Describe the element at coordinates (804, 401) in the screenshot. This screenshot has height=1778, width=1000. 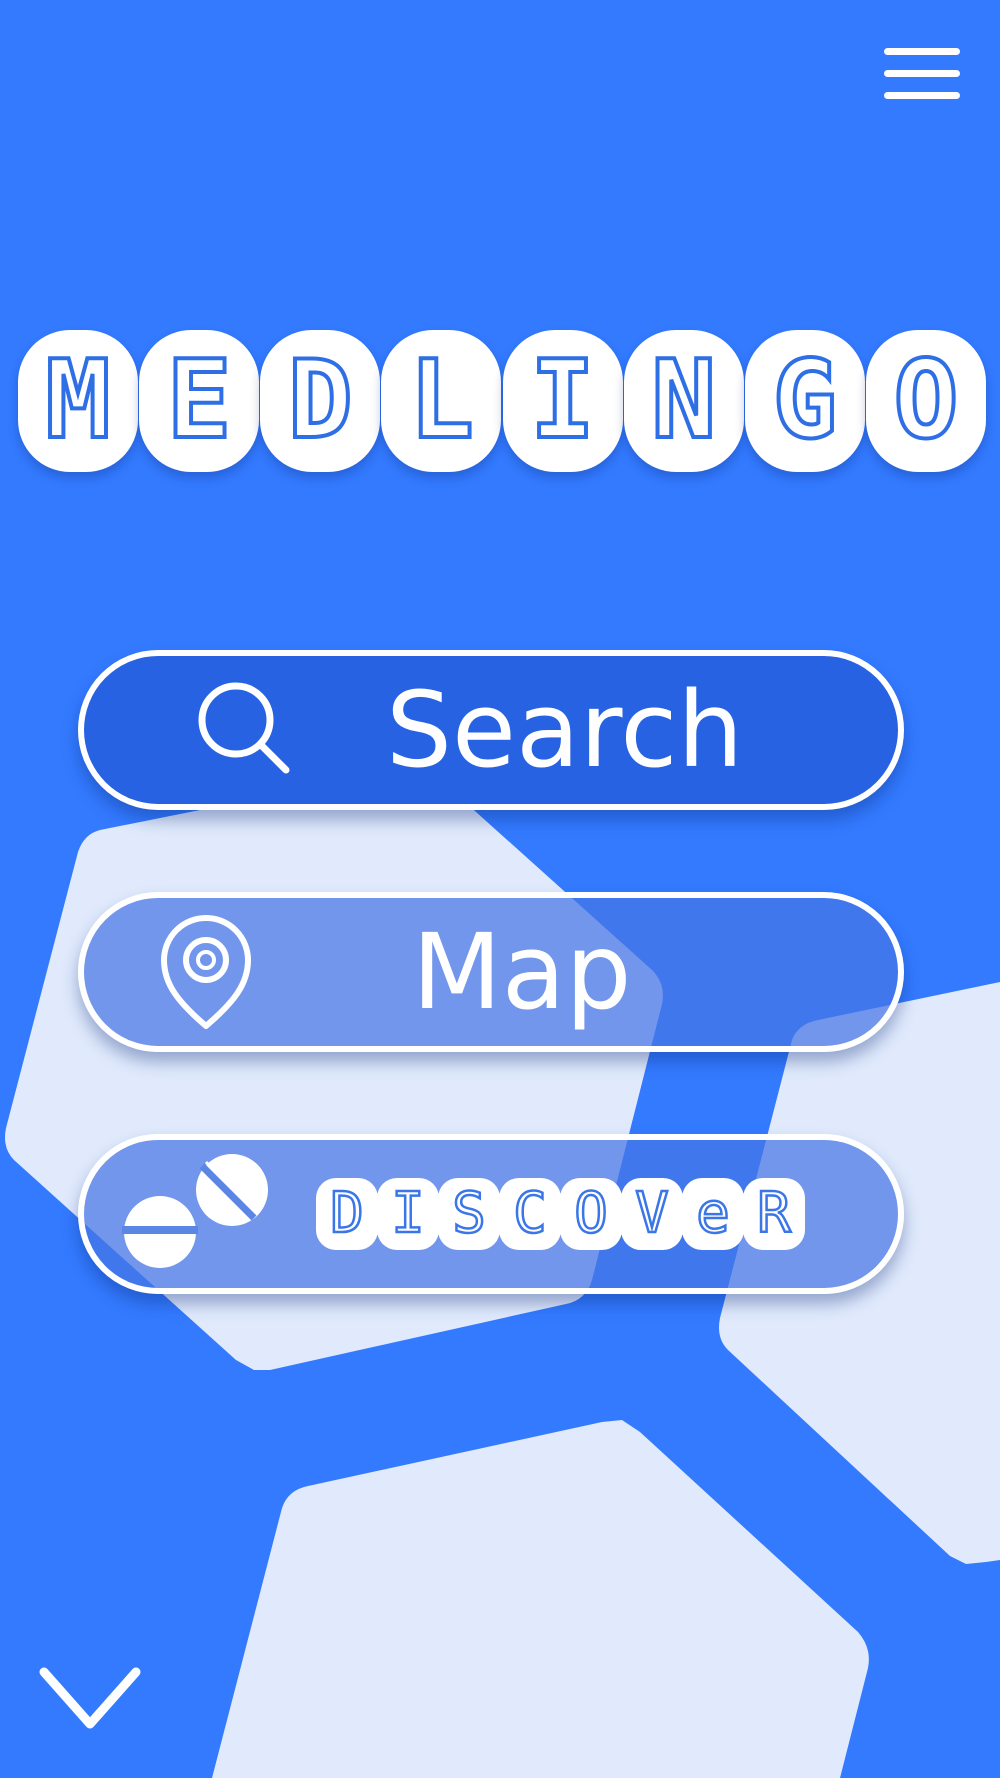
I see `logo-letter: G` at that location.